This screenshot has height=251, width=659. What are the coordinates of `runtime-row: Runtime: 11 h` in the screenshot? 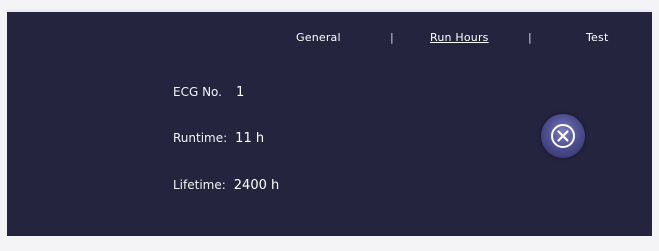 It's located at (218, 138).